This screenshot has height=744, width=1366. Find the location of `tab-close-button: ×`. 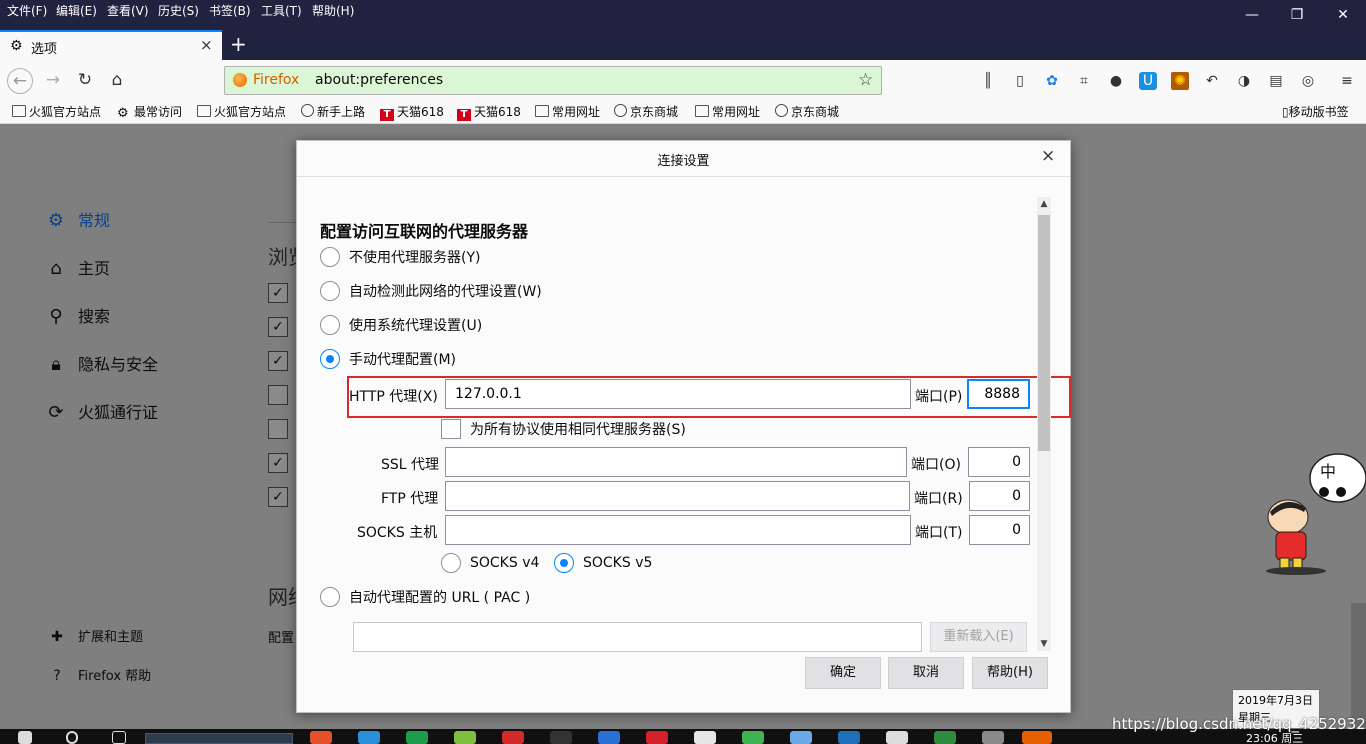

tab-close-button: × is located at coordinates (206, 45).